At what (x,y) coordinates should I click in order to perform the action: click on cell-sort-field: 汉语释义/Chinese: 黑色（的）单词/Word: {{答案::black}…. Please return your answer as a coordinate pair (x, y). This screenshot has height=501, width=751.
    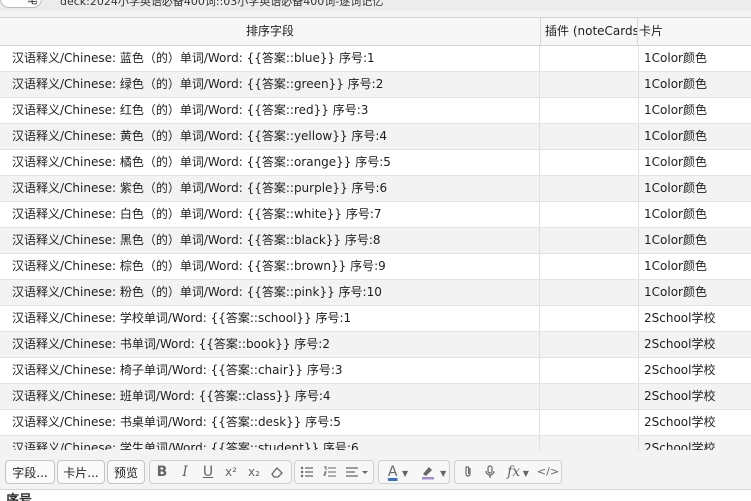
    Looking at the image, I should click on (270, 240).